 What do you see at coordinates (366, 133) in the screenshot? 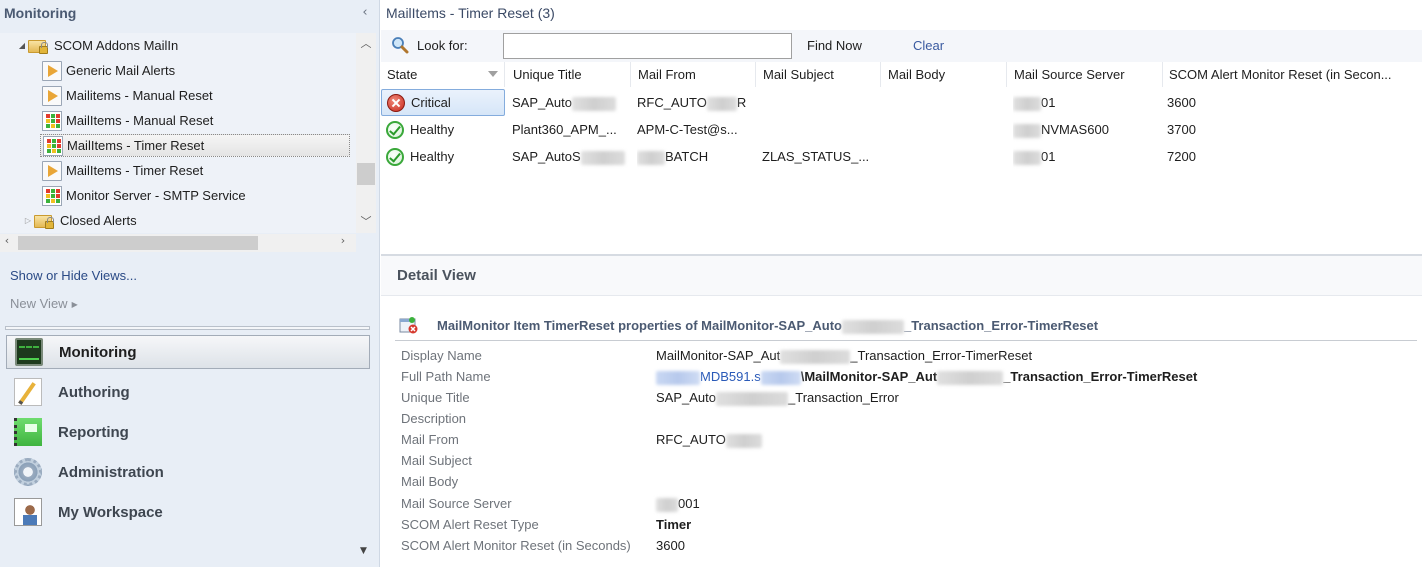
I see `tree-vertical-scrollbar: ︿ ﹀` at bounding box center [366, 133].